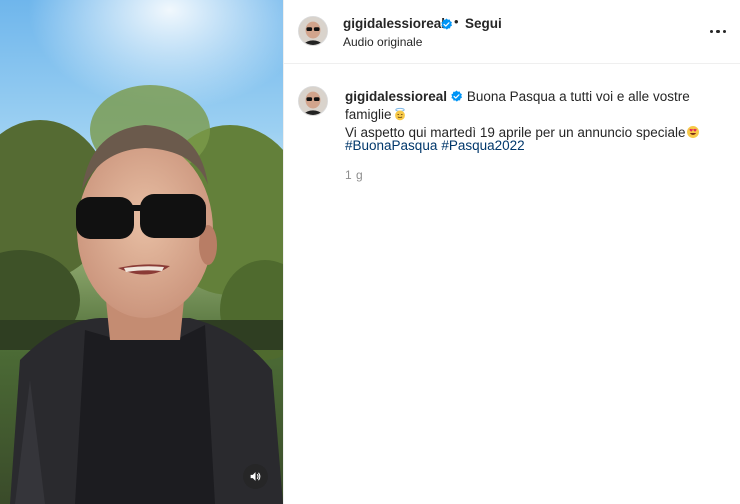 This screenshot has width=740, height=504. Describe the element at coordinates (391, 145) in the screenshot. I see `hashtag-link: #BuonaPasqua` at that location.